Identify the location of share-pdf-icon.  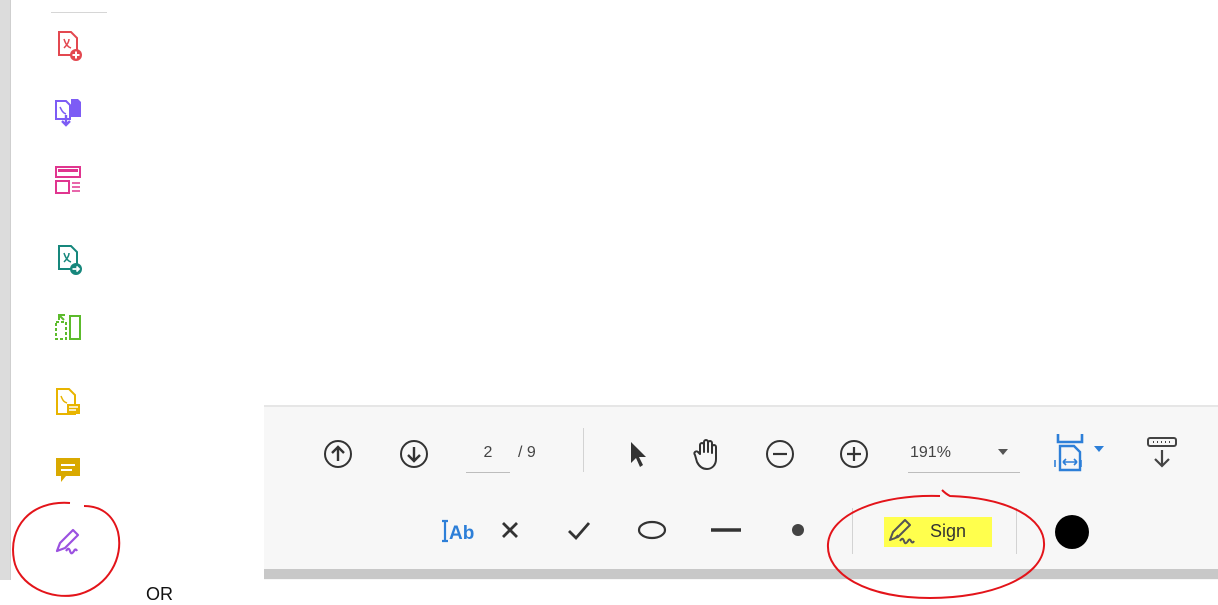
(70, 260).